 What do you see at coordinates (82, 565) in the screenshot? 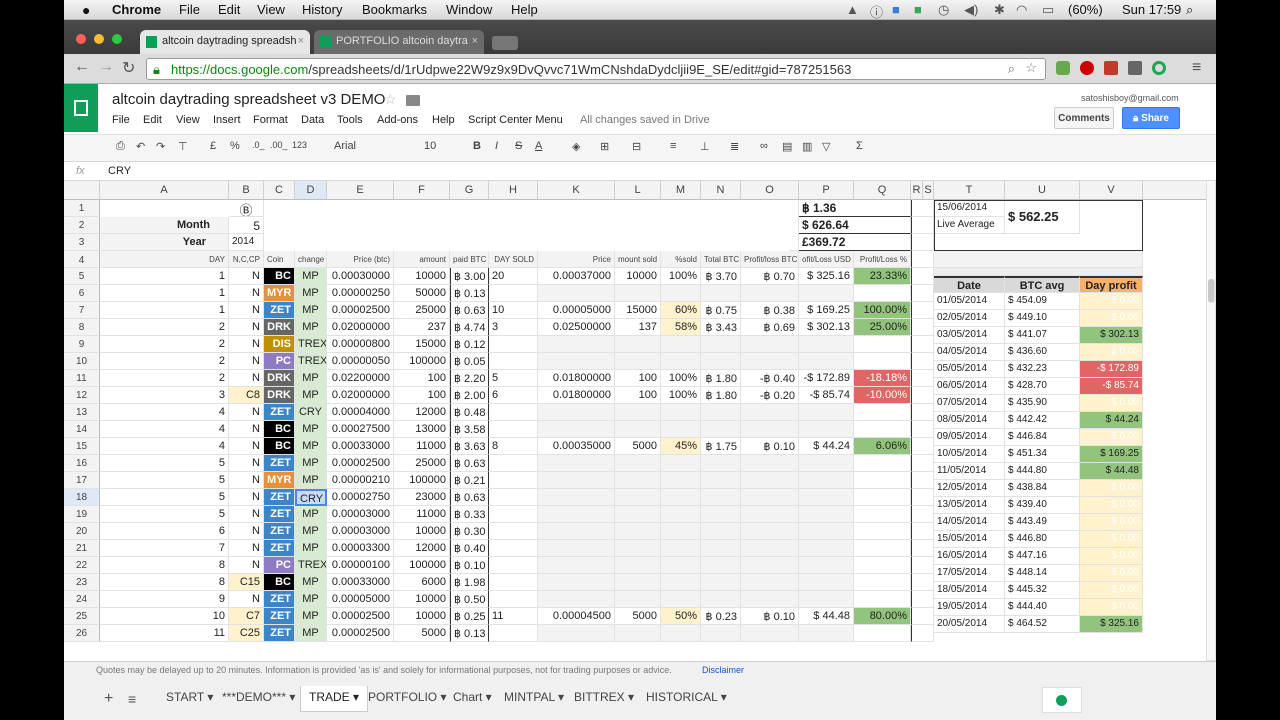
I see `row-header-22: 22` at bounding box center [82, 565].